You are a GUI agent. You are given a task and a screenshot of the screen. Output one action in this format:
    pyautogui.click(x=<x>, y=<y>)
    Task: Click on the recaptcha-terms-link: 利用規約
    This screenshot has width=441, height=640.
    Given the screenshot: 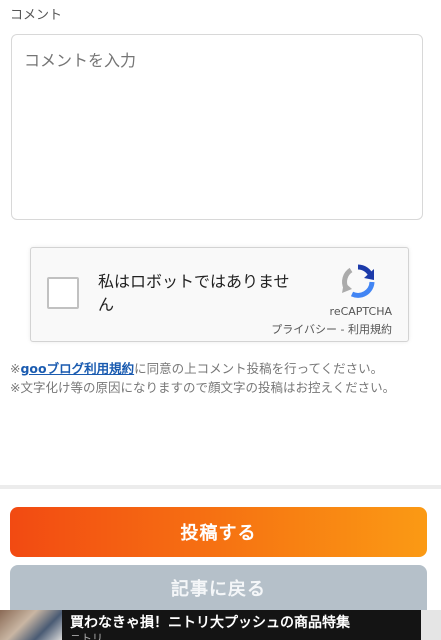 What is the action you would take?
    pyautogui.click(x=370, y=329)
    